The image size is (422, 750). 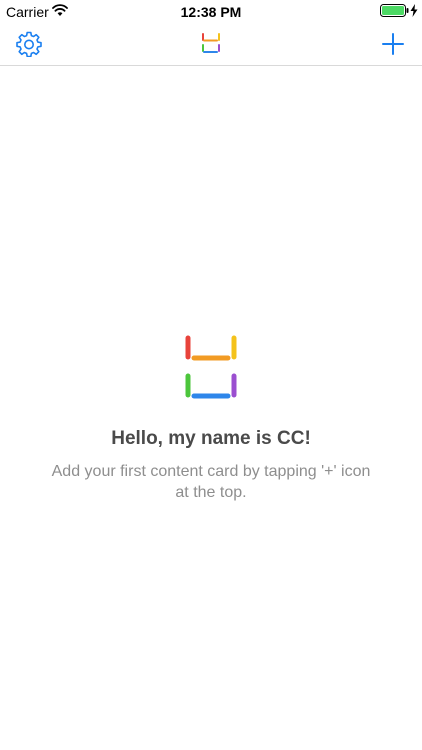 What do you see at coordinates (211, 438) in the screenshot?
I see `empty-state-title: Hello, my name is CC!` at bounding box center [211, 438].